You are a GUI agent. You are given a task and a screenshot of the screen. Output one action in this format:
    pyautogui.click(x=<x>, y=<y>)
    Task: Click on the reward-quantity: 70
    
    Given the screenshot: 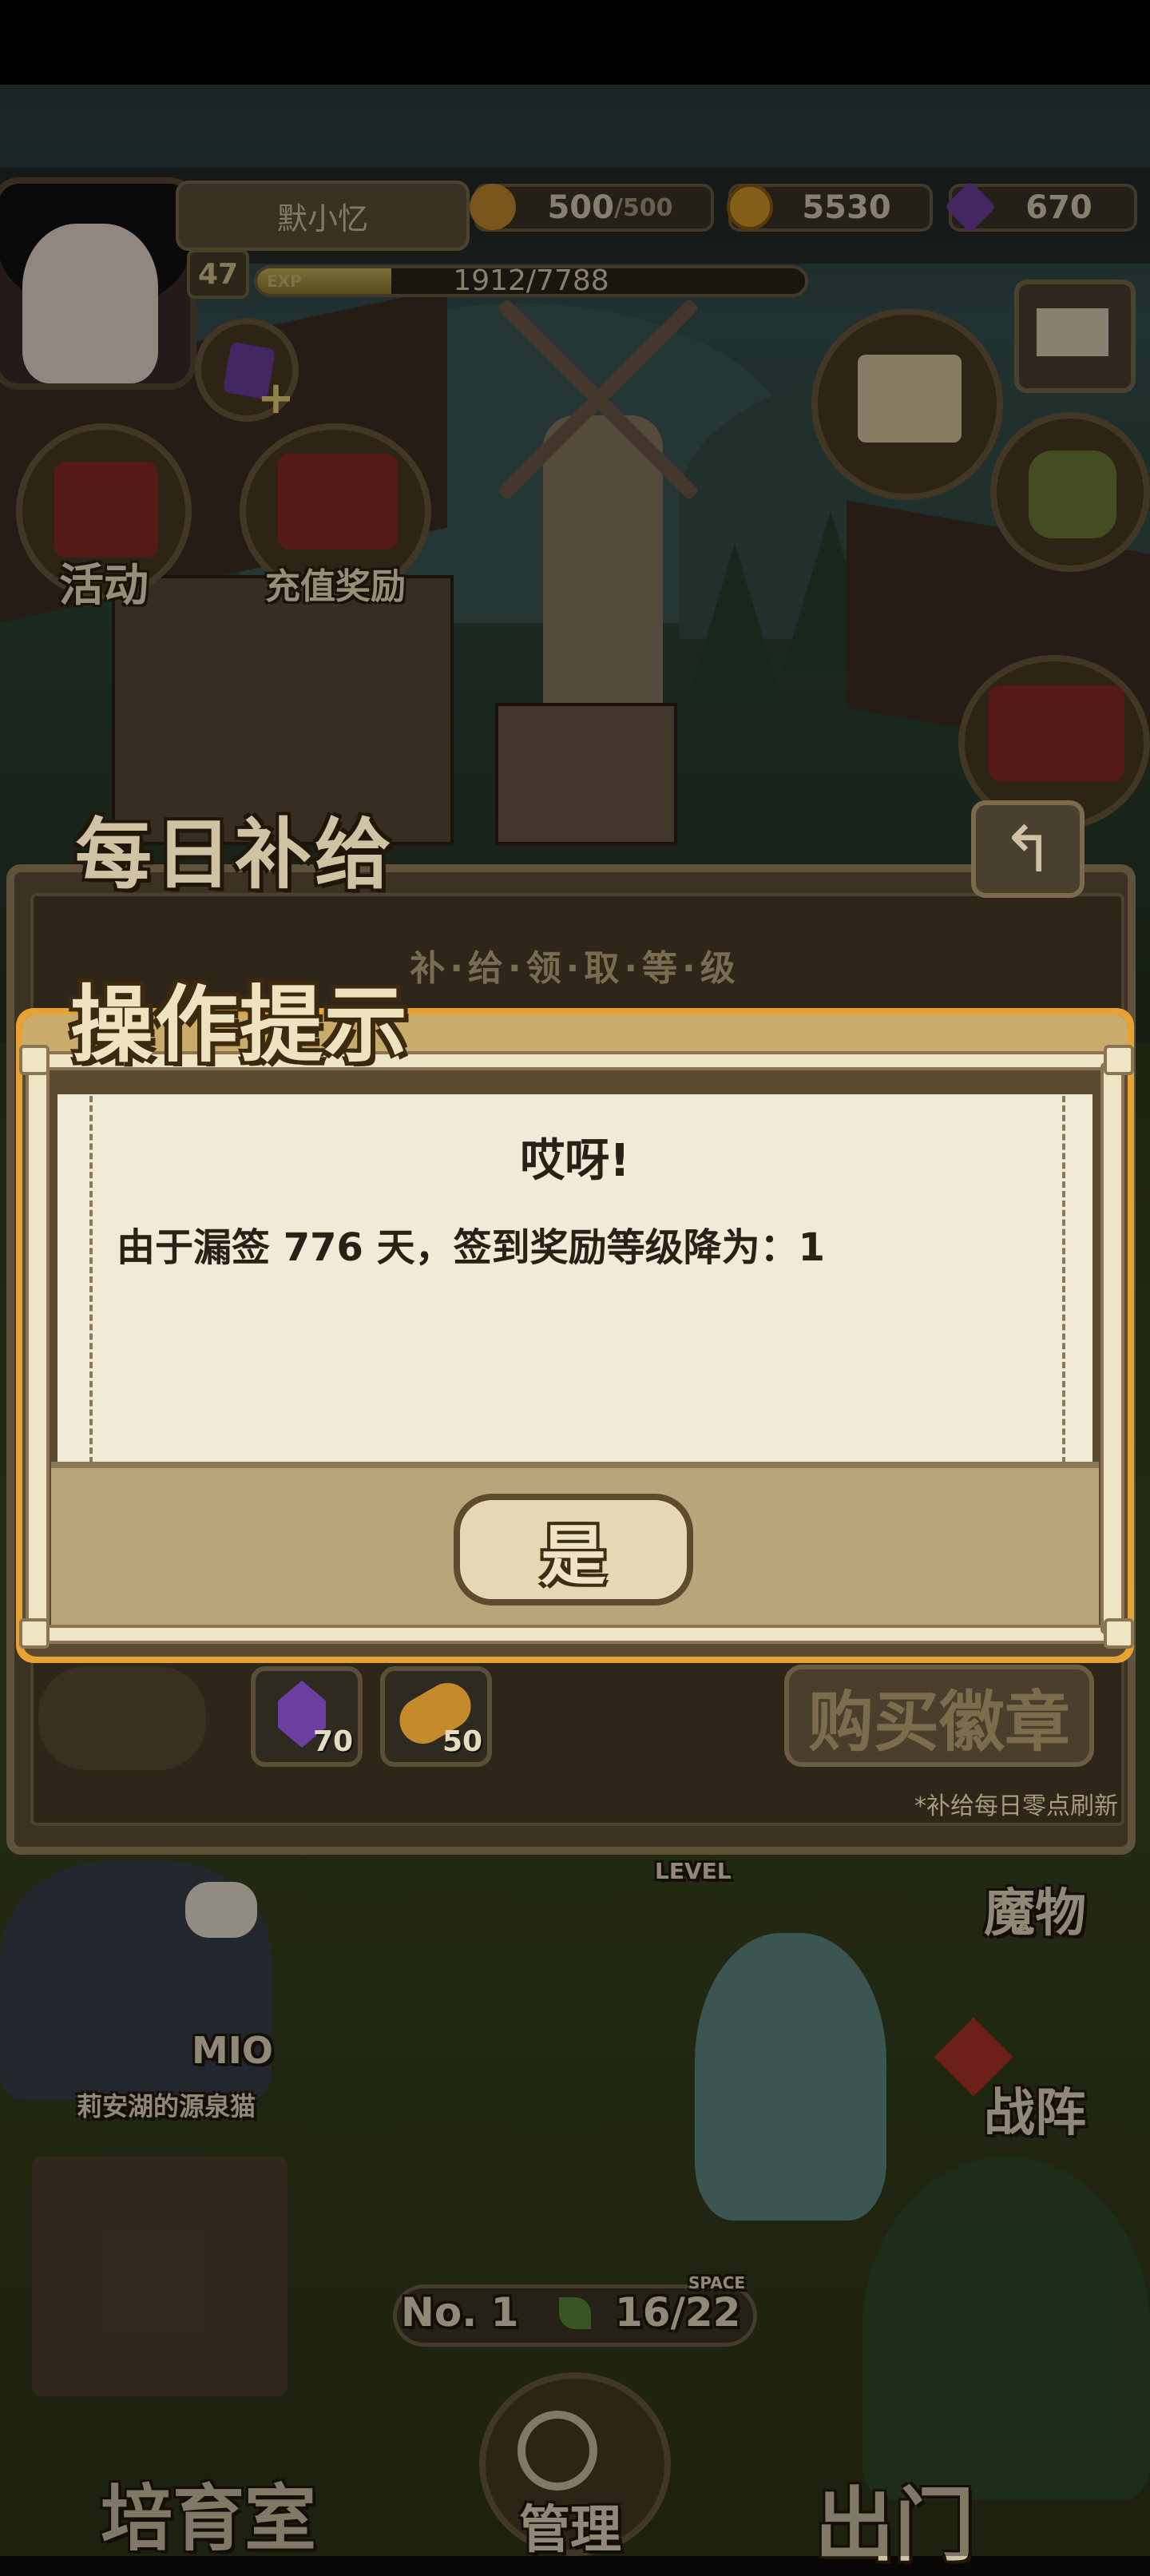 What is the action you would take?
    pyautogui.click(x=334, y=1742)
    